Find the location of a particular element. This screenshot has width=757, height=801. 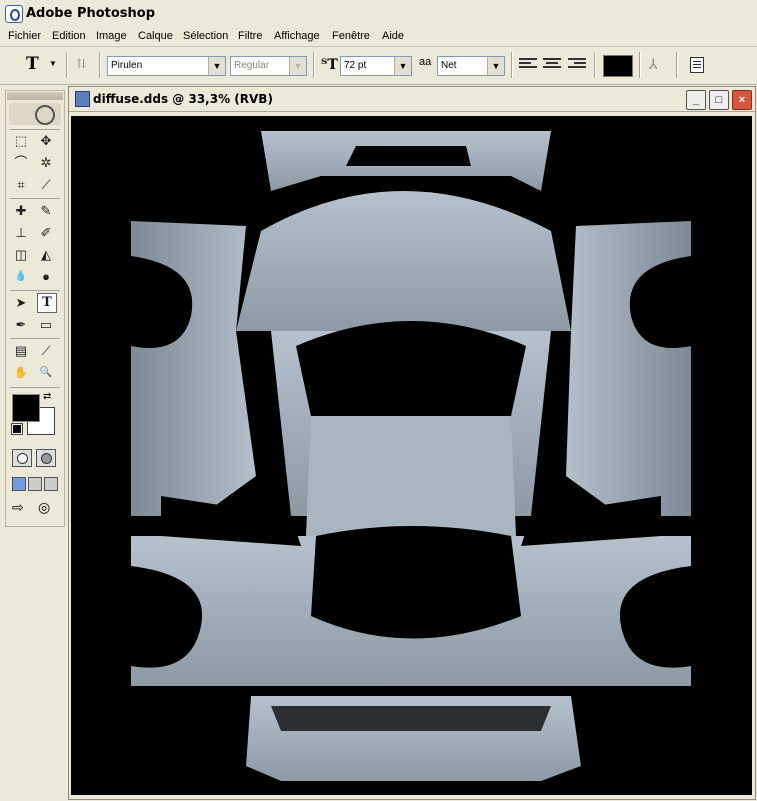

font-style-value: Regular is located at coordinates (252, 65).